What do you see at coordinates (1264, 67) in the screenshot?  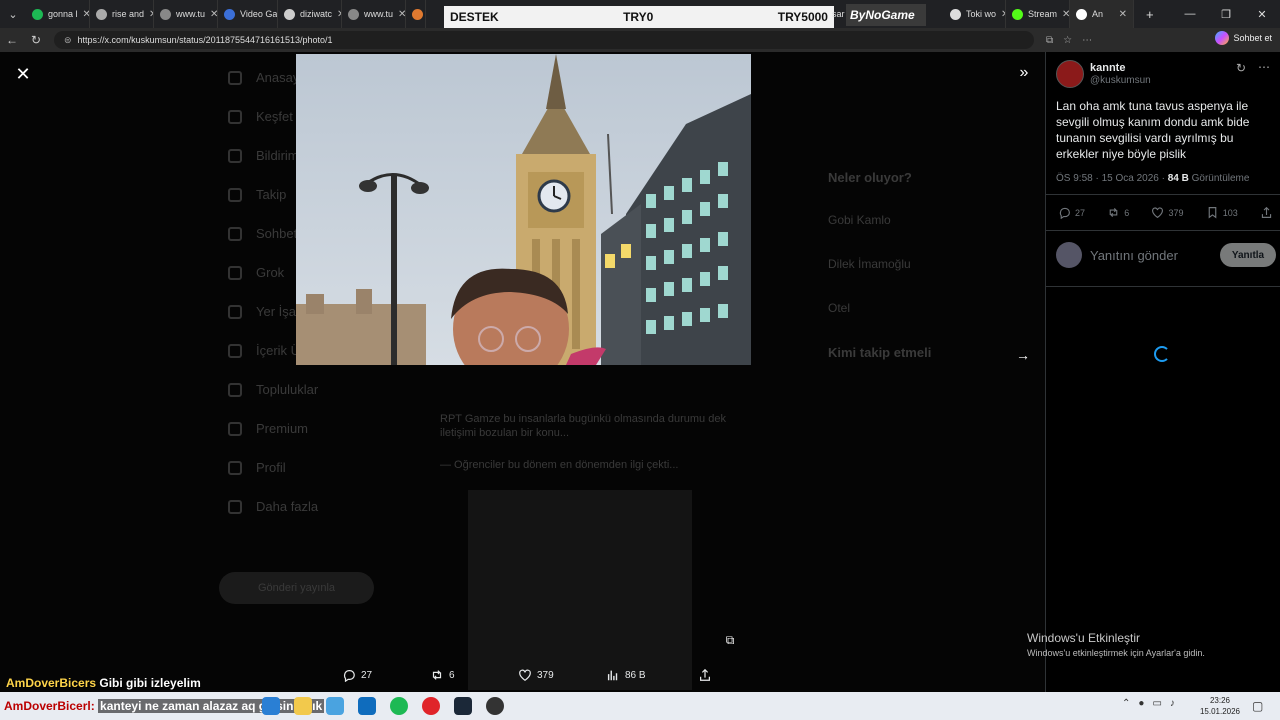 I see `more-options-icon: ⋯` at bounding box center [1264, 67].